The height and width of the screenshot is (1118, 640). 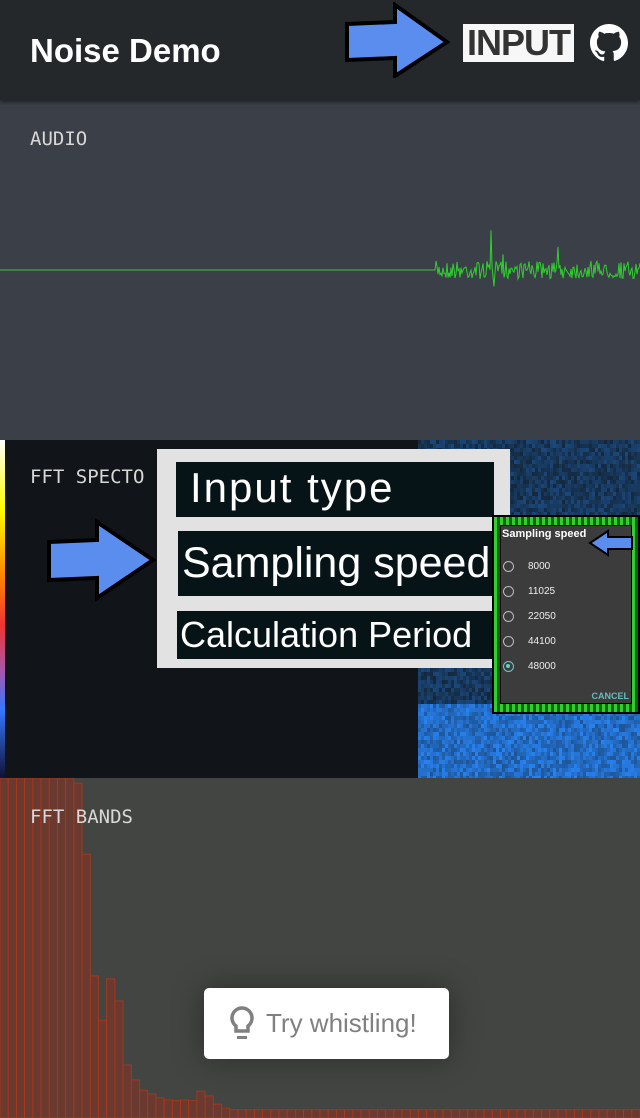 What do you see at coordinates (518, 43) in the screenshot?
I see `input-menu-button: INPUT` at bounding box center [518, 43].